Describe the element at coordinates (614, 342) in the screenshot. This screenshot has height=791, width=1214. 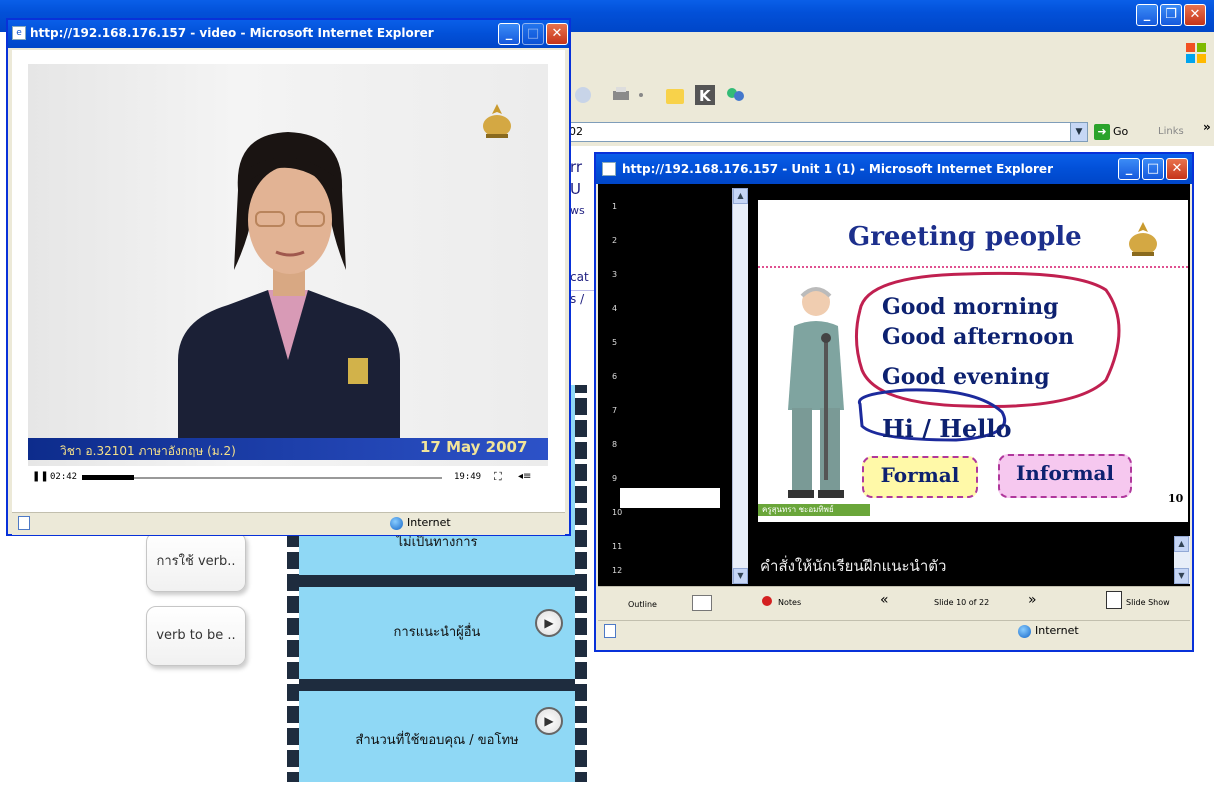
I see `outline-number: 5` at that location.